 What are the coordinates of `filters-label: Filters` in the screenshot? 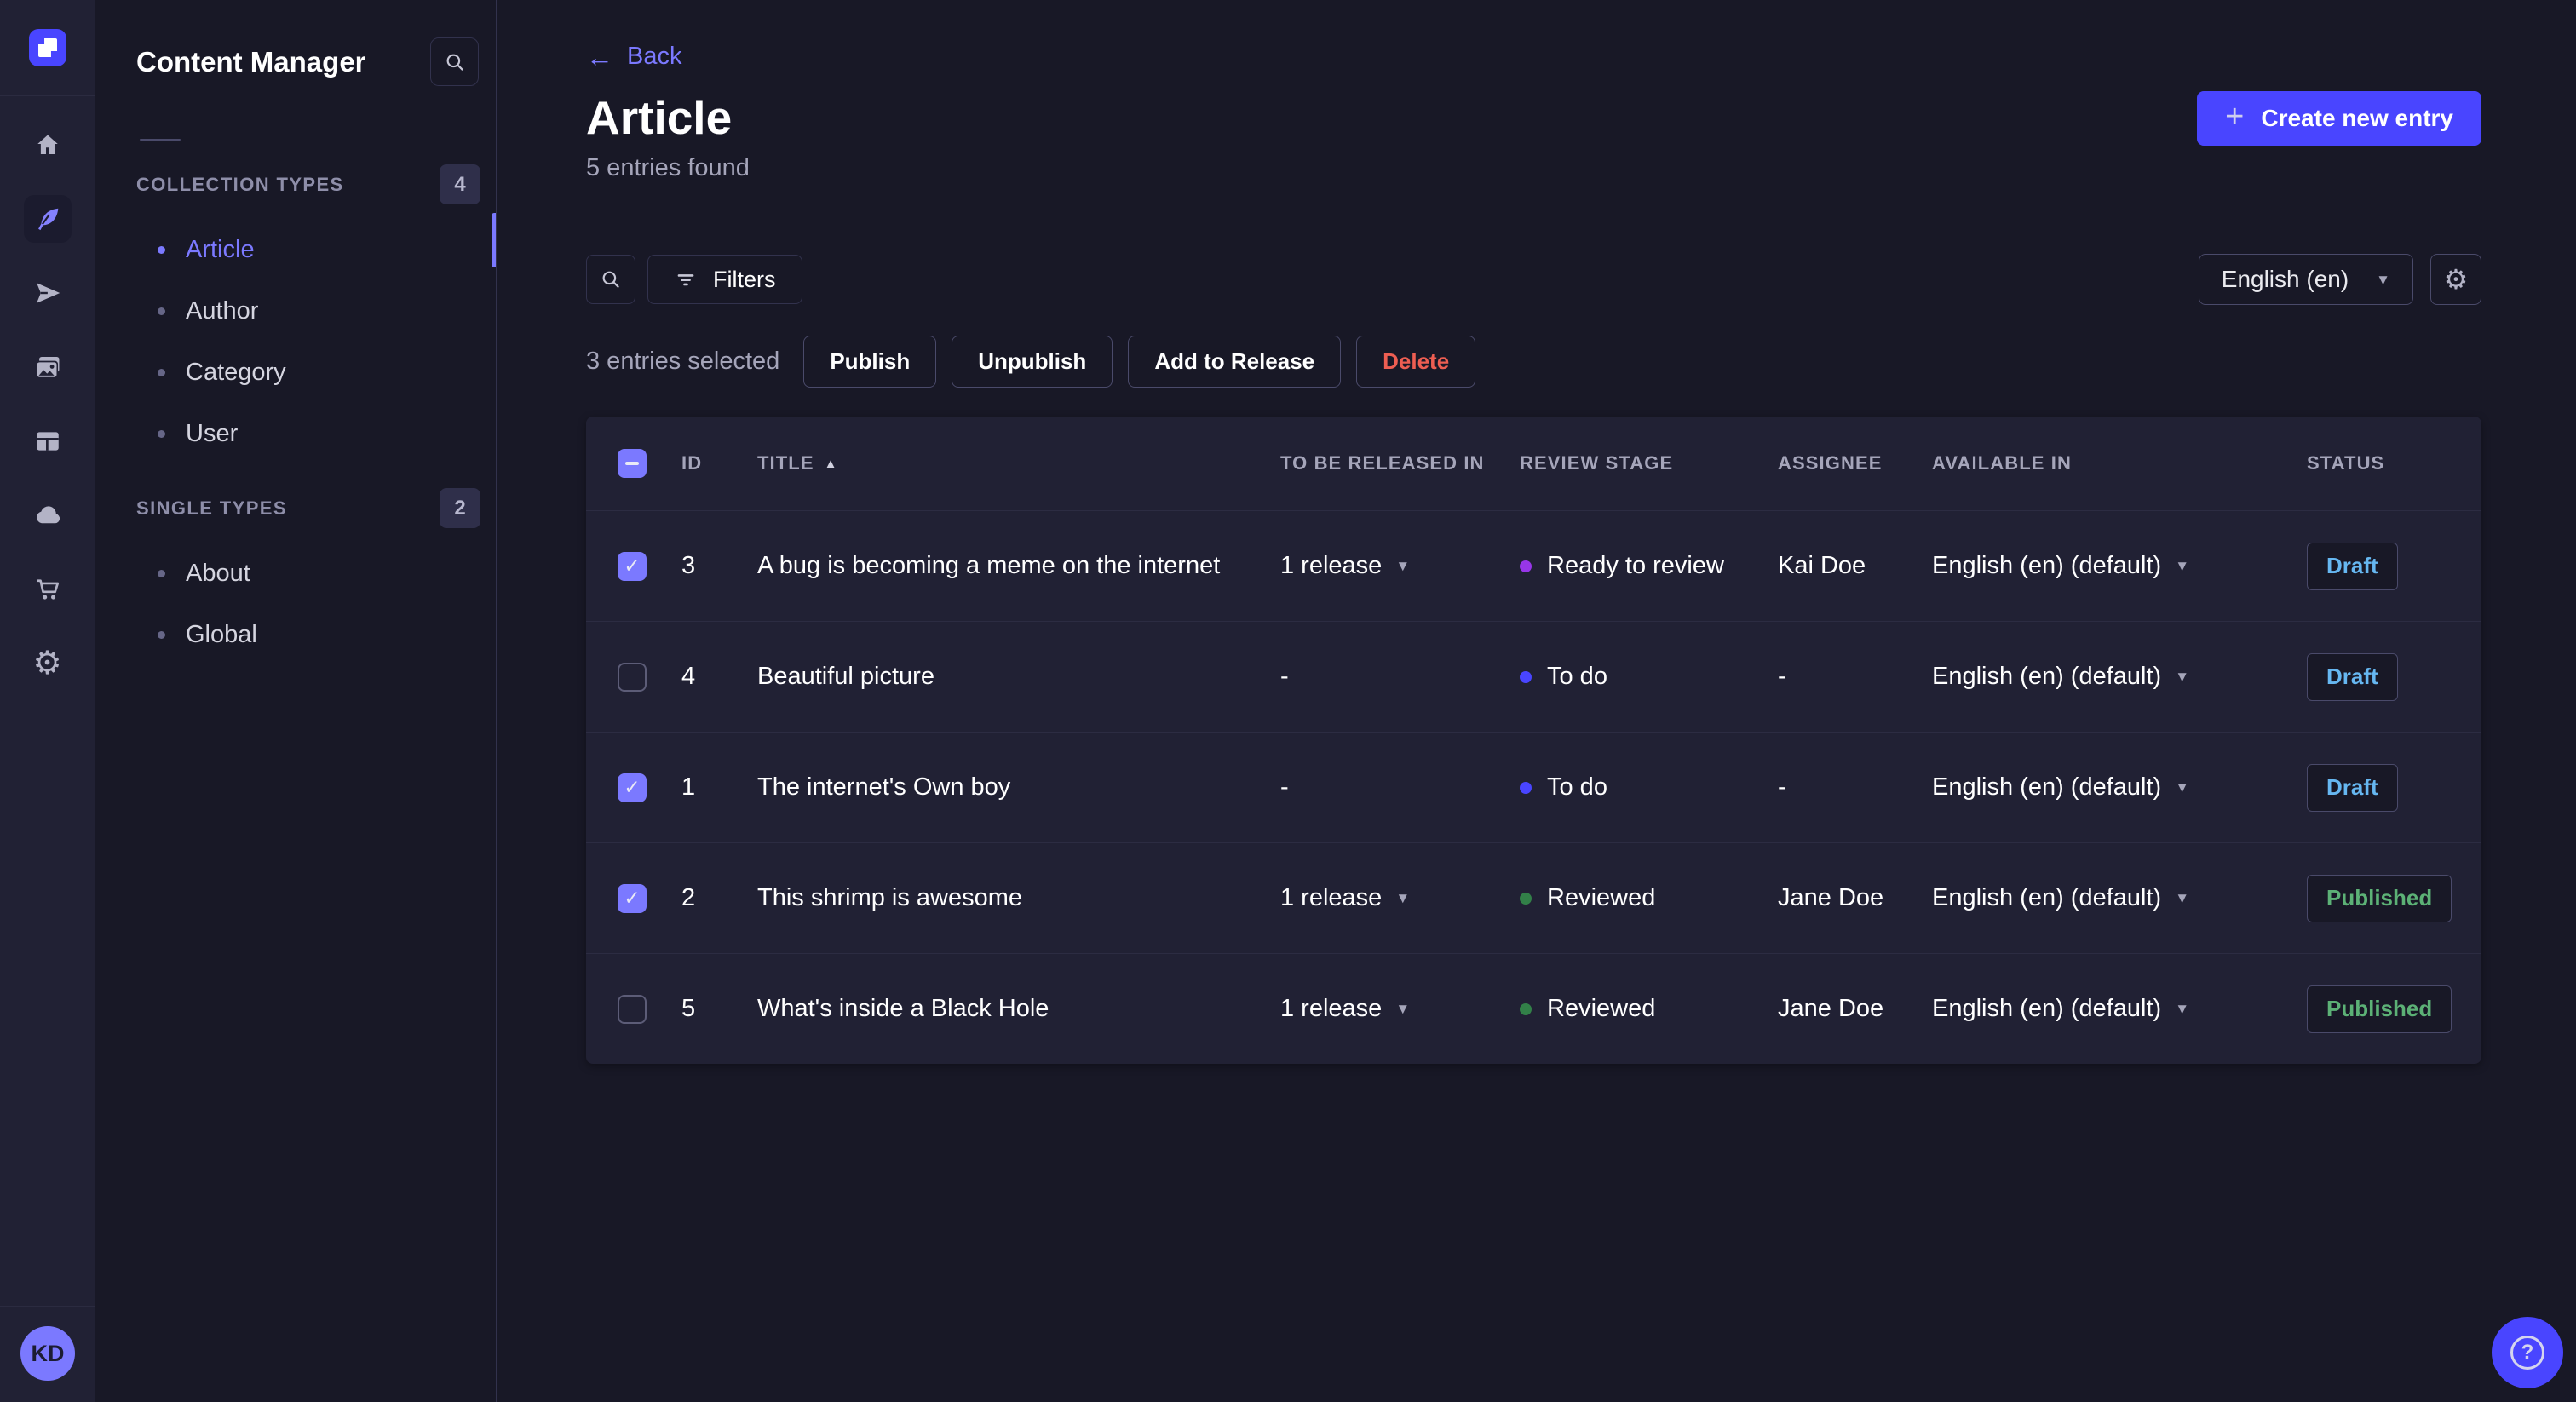 It's located at (744, 279).